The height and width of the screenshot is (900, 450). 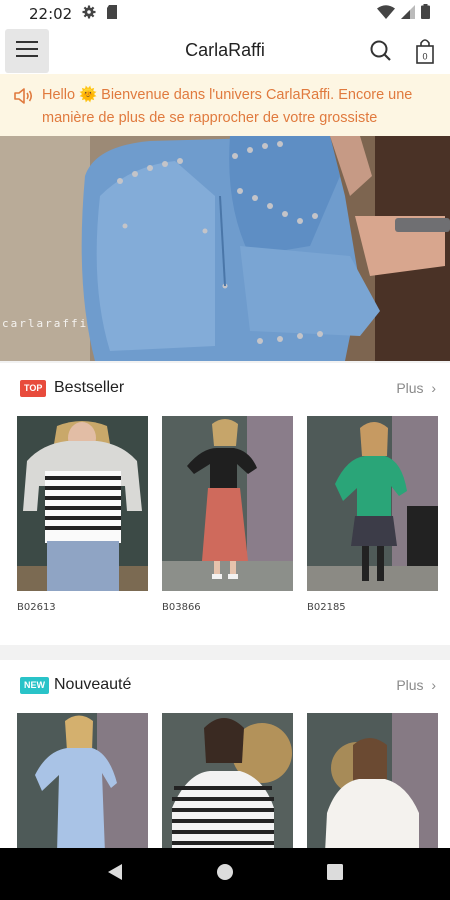 I want to click on system-nav-bar, so click(x=225, y=874).